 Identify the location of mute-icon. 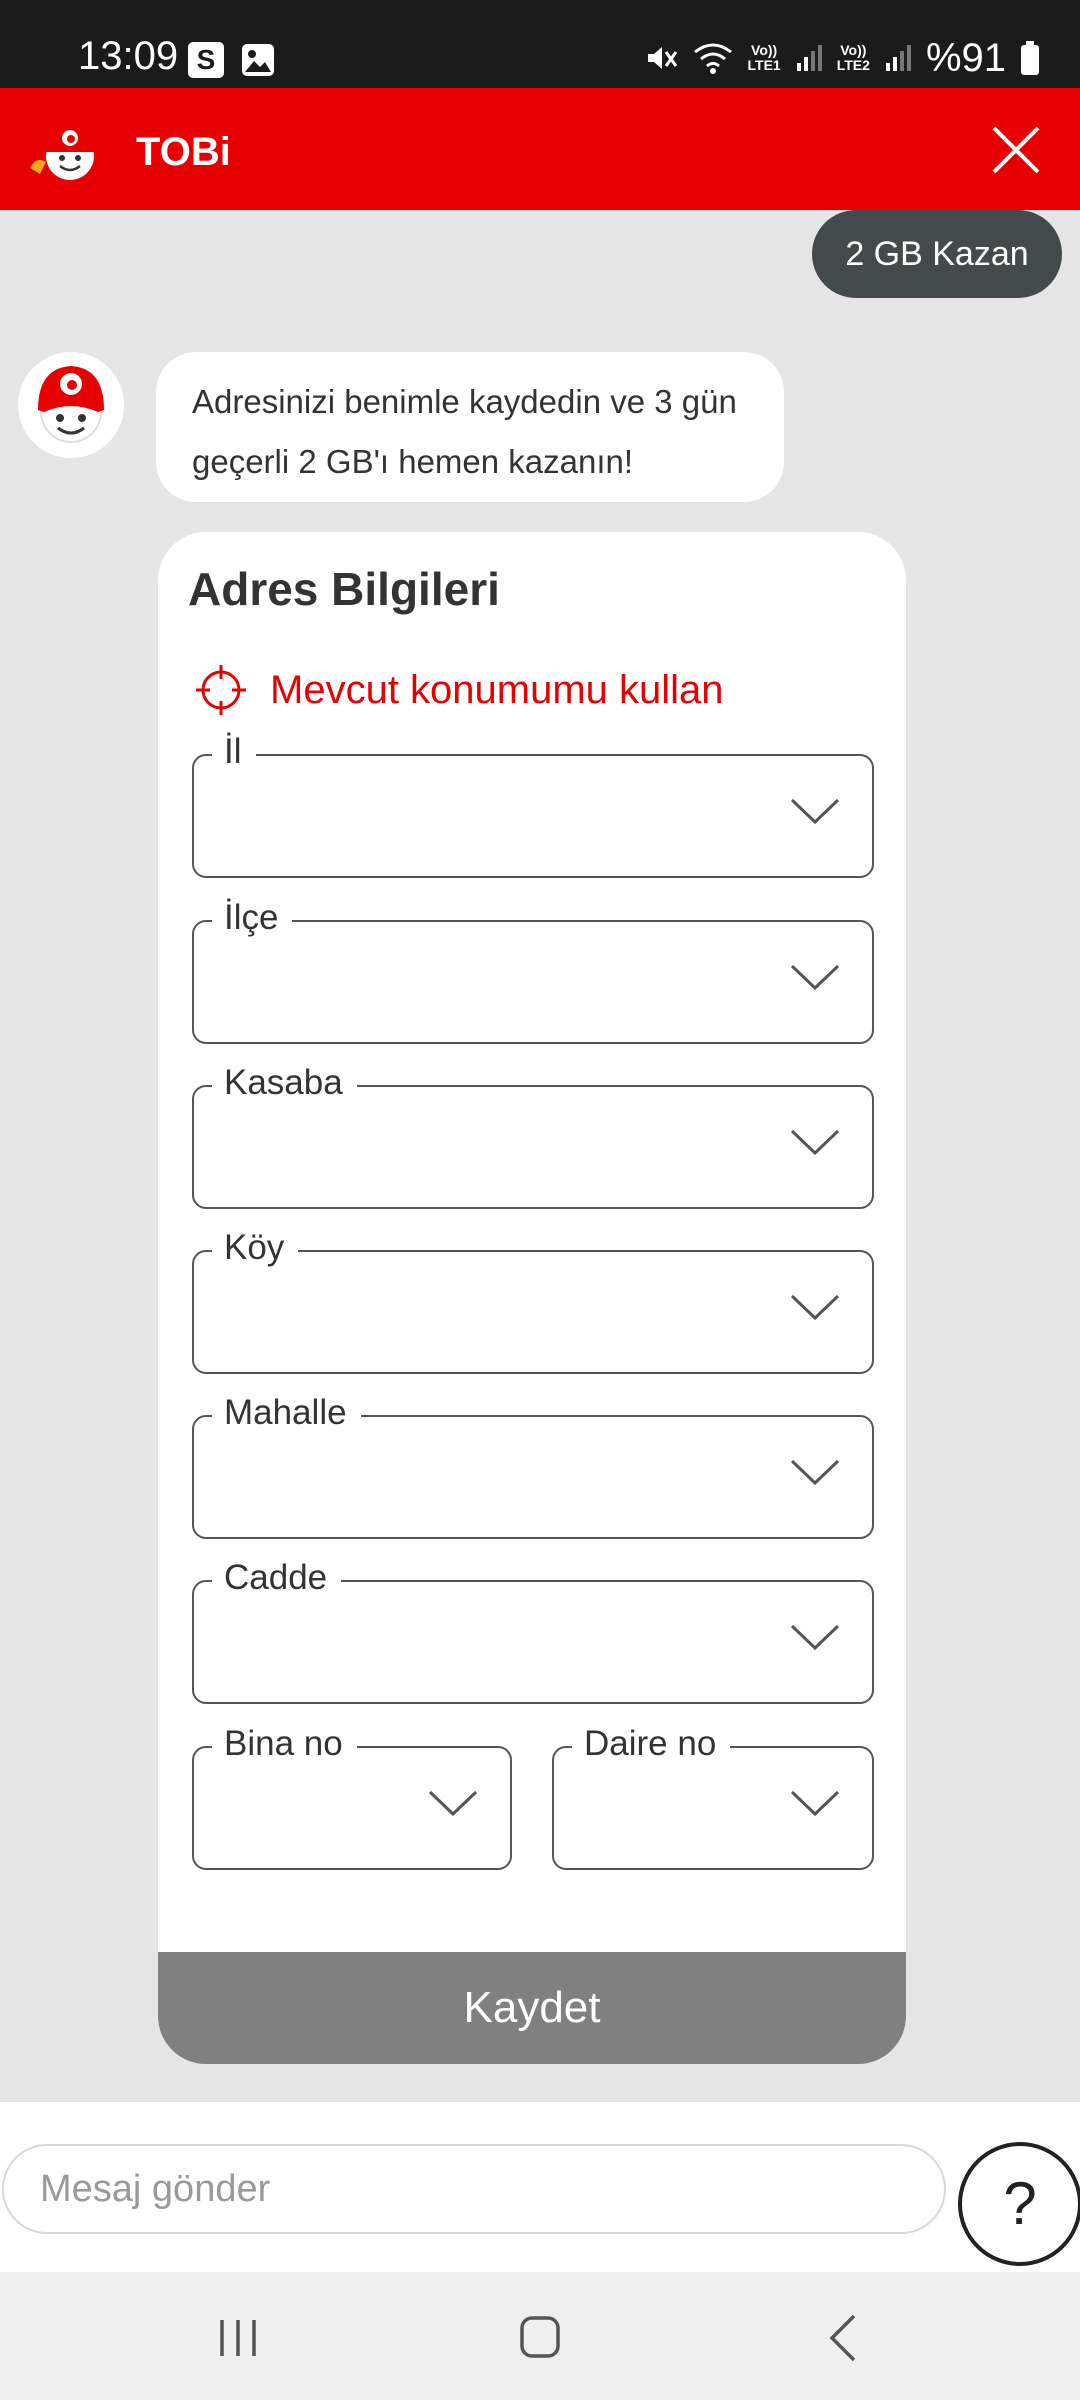
(662, 58).